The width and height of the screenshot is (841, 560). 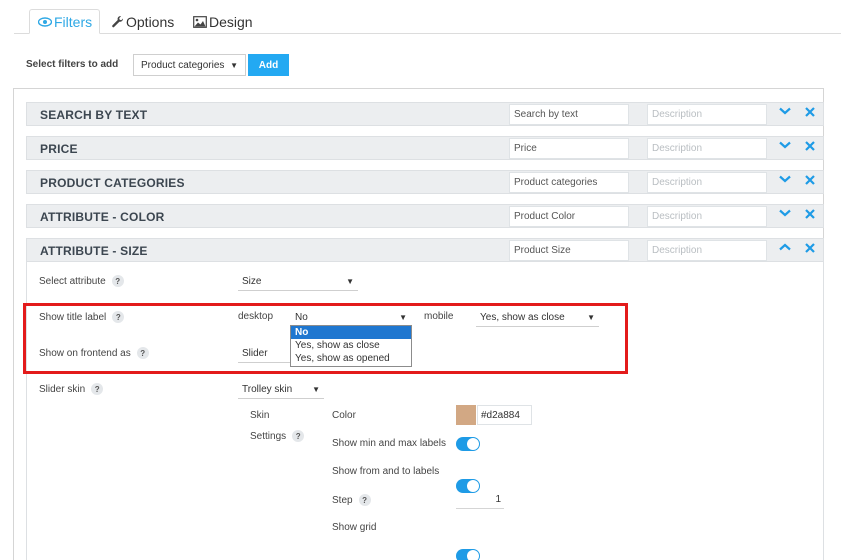 I want to click on slider-skin-value: Trolley skin, so click(x=267, y=389).